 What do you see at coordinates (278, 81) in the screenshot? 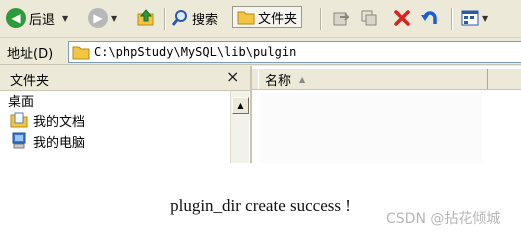
I see `column-name-label: 名称` at bounding box center [278, 81].